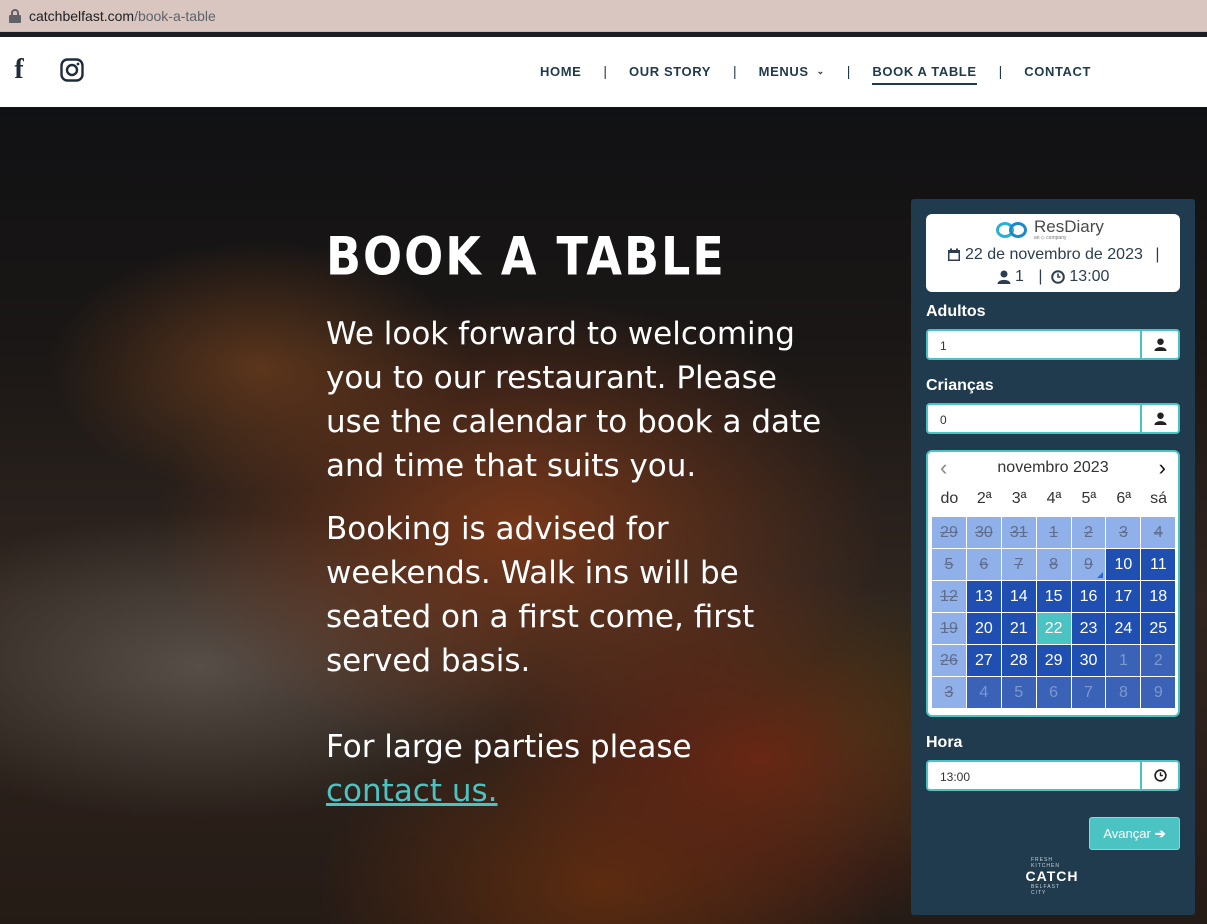 This screenshot has height=924, width=1207. I want to click on calendar-month: novembro 2023, so click(1053, 467).